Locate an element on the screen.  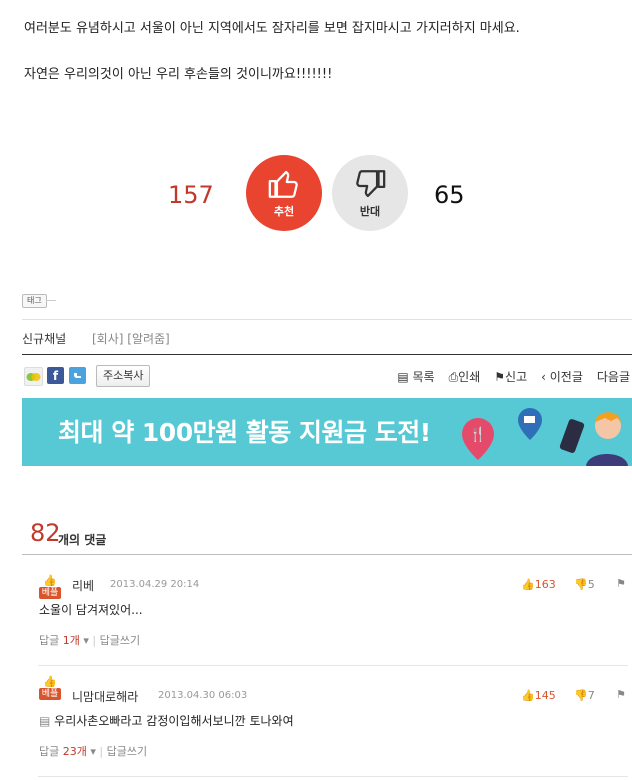
report-button: ⚑신고 is located at coordinates (510, 376).